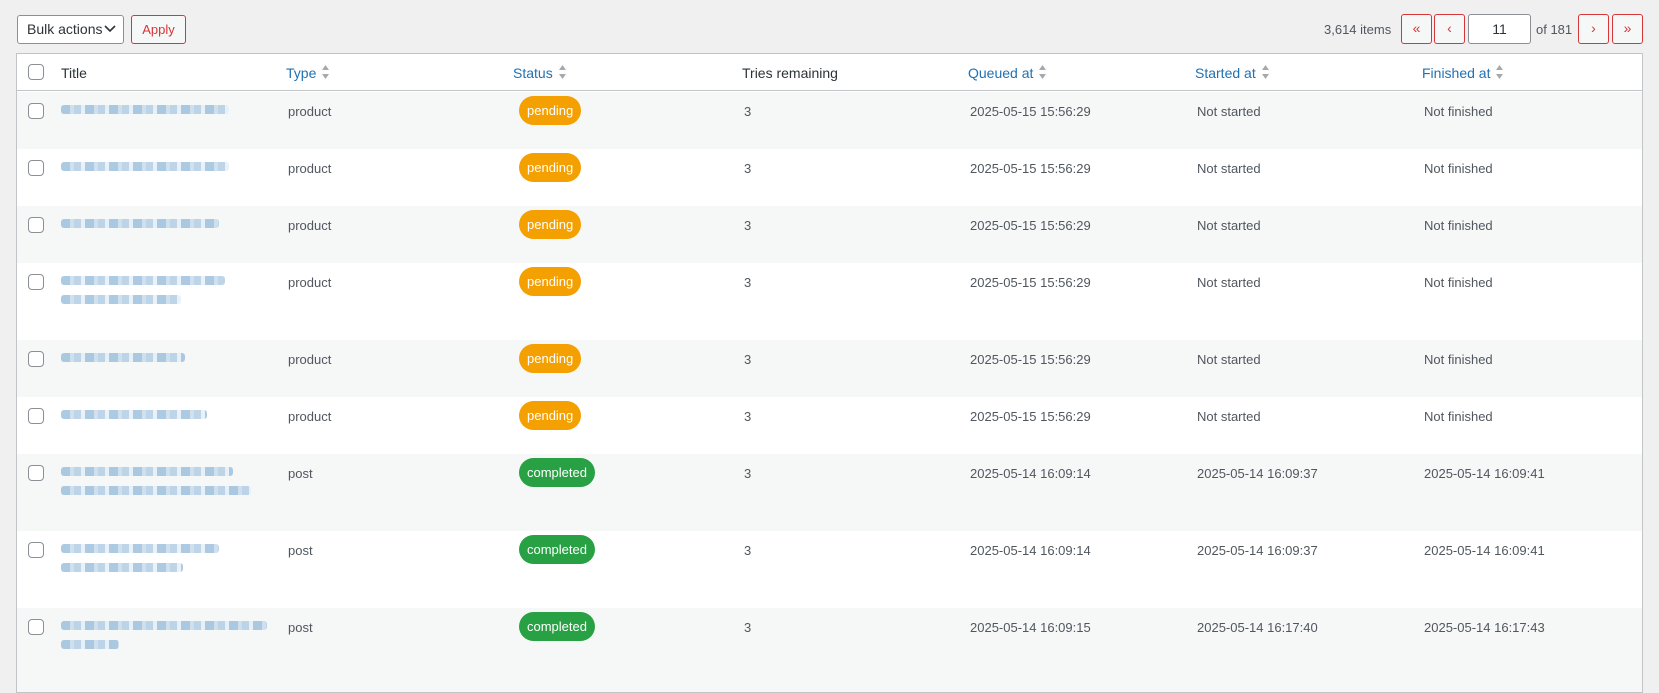 The image size is (1659, 693). I want to click on last-page-button: », so click(1627, 29).